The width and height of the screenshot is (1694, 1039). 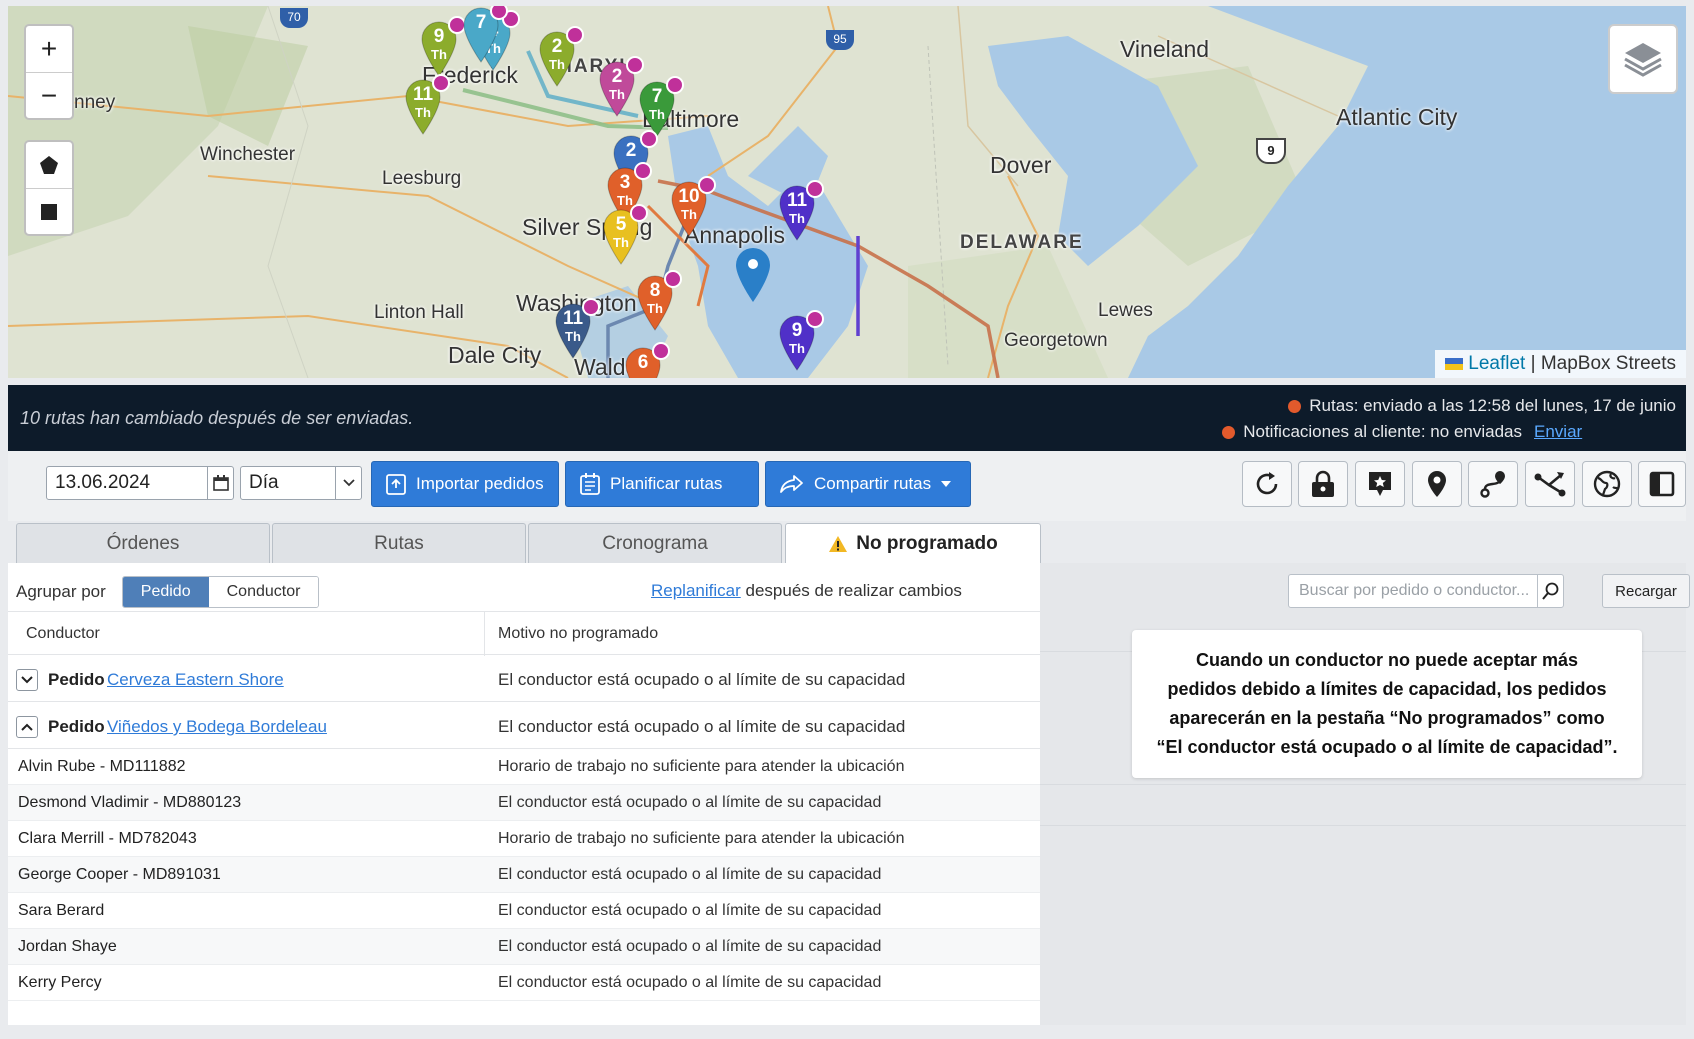 I want to click on layers-icon, so click(x=1643, y=60).